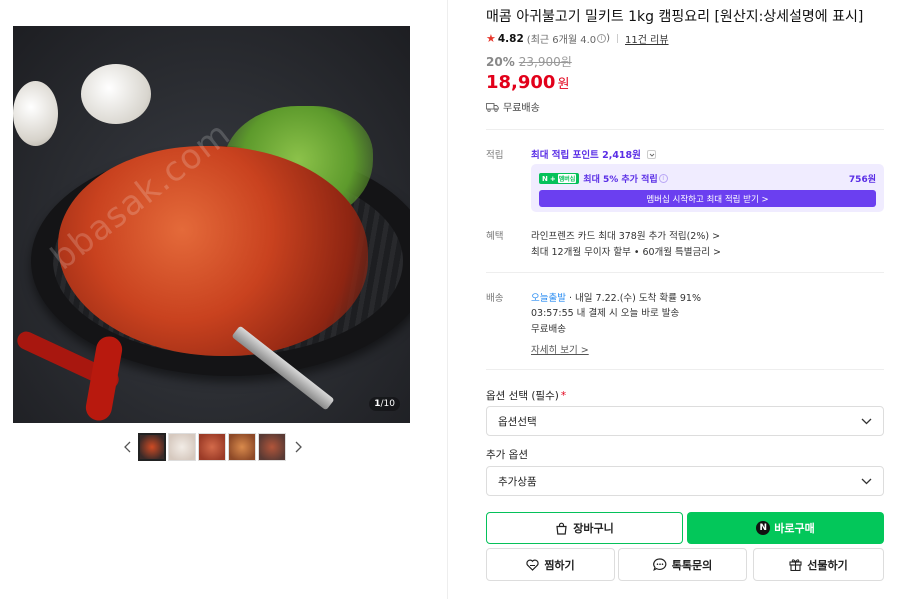 This screenshot has width=900, height=599. I want to click on heart-icon, so click(532, 565).